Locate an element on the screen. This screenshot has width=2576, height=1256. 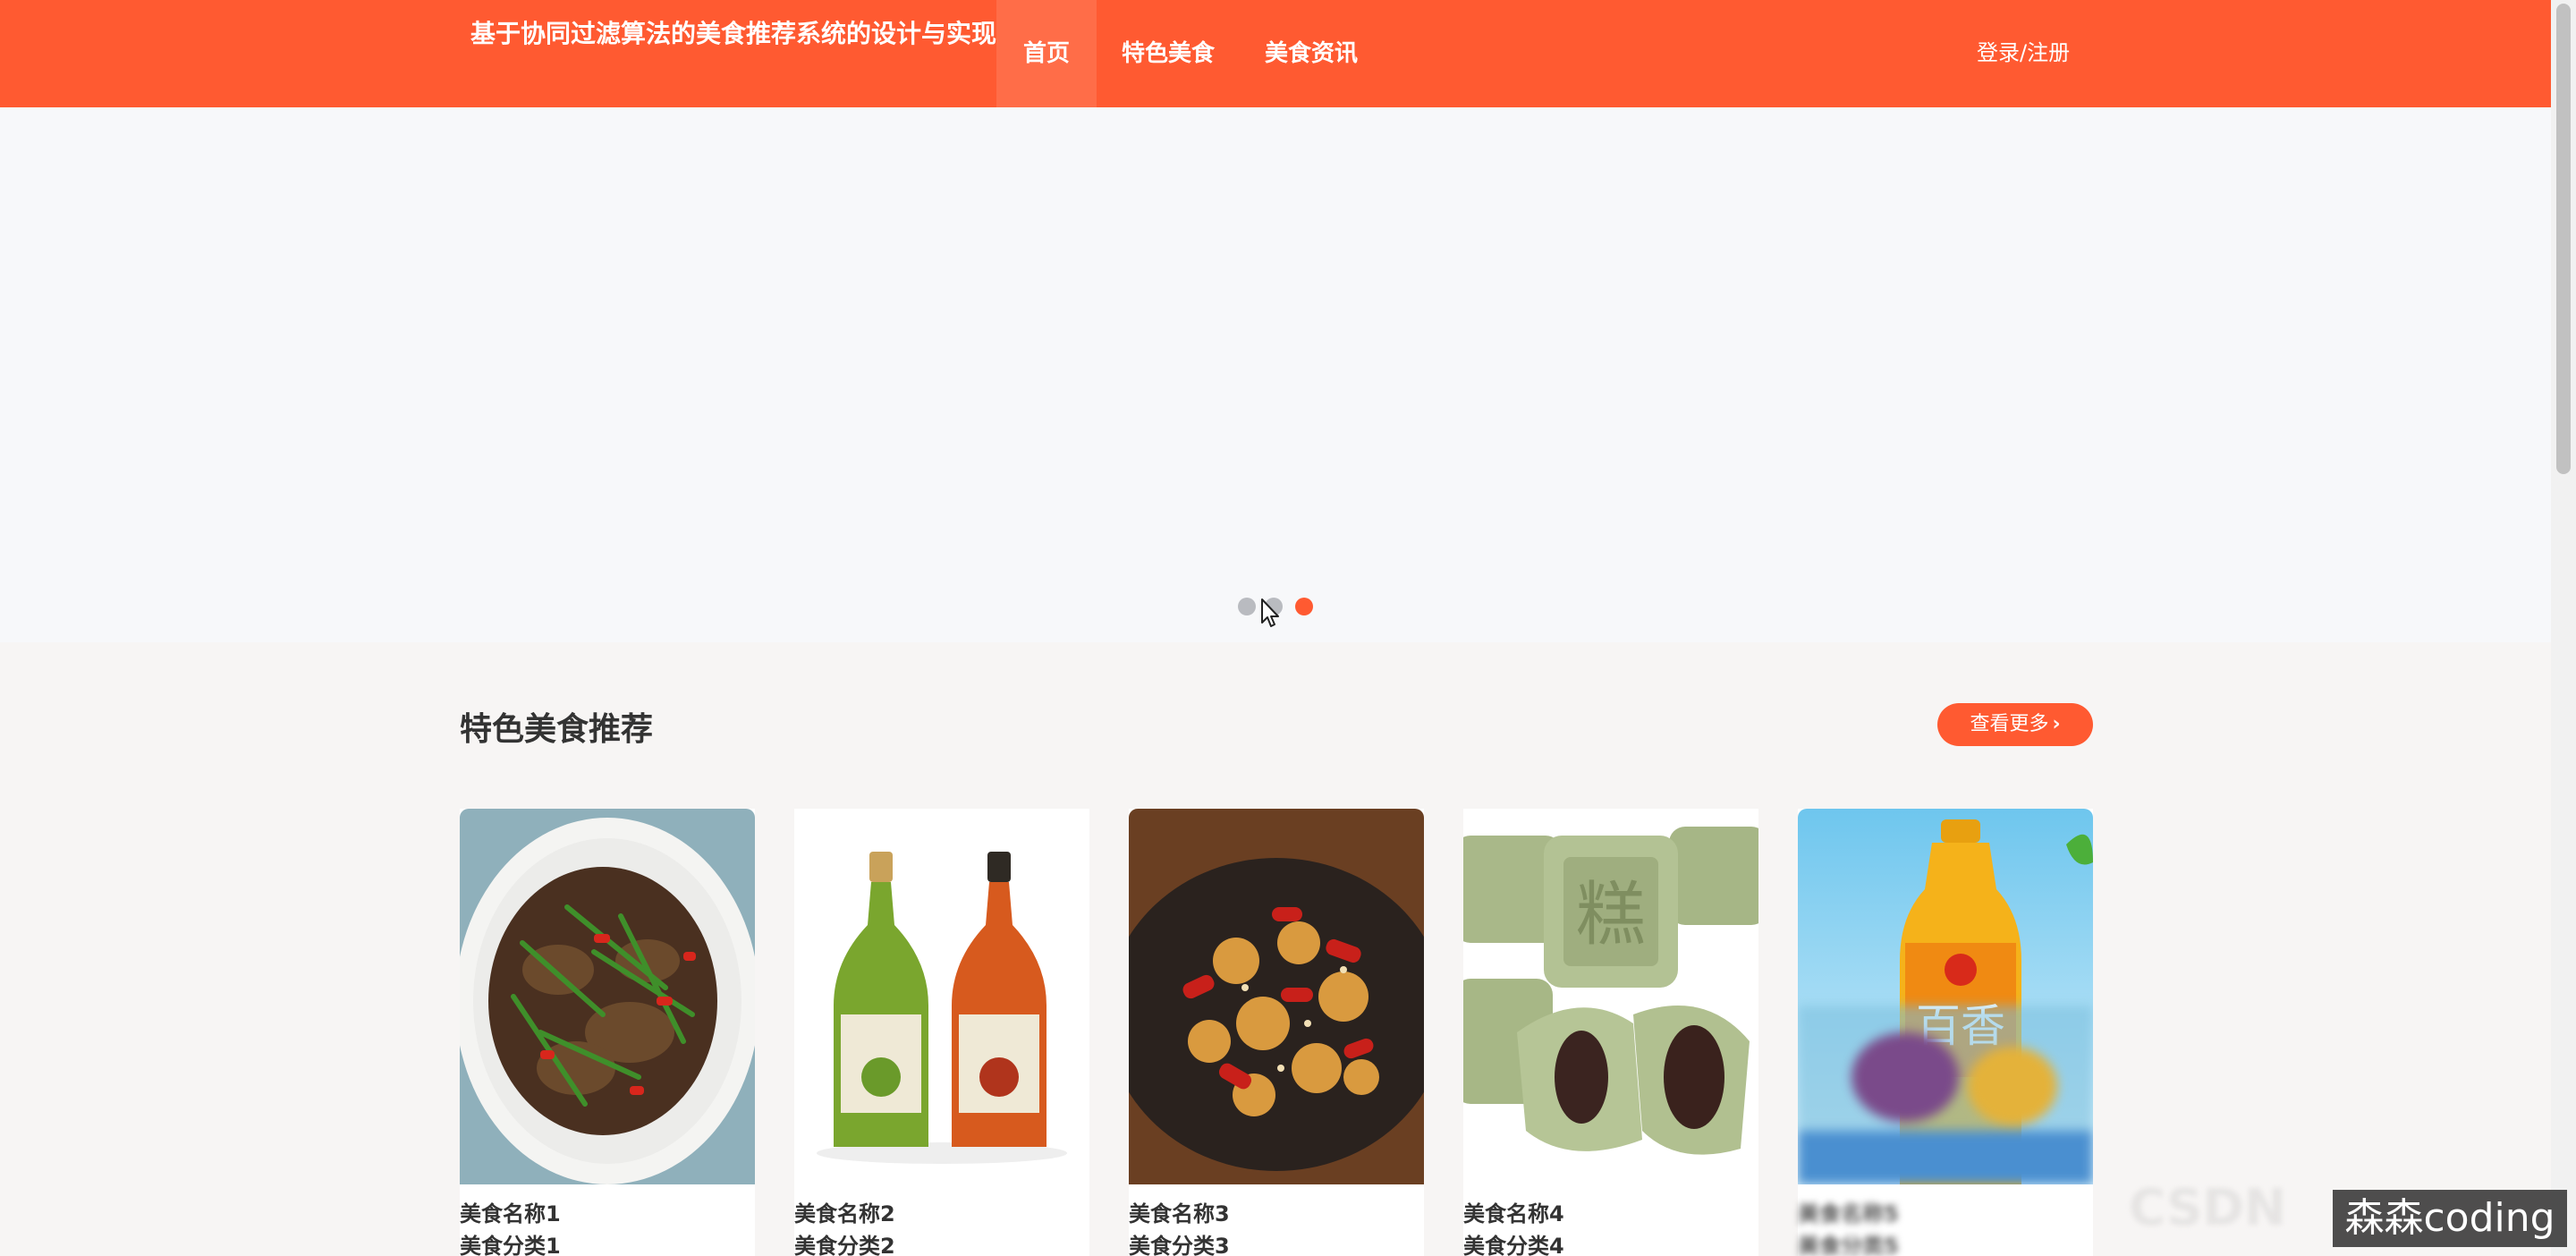
chevron-right-icon: › is located at coordinates (2056, 724).